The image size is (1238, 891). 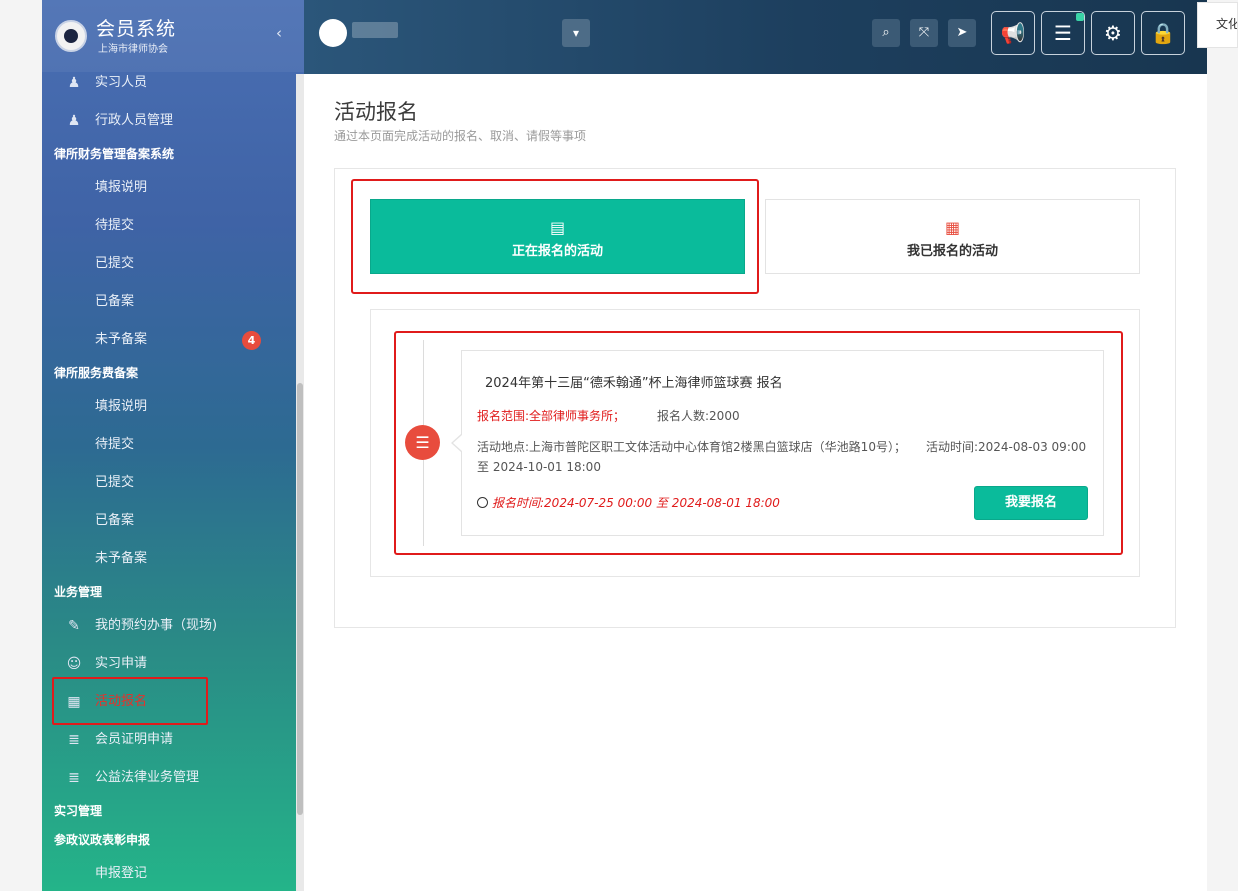 I want to click on gear-icon: ⚙, so click(x=1113, y=33).